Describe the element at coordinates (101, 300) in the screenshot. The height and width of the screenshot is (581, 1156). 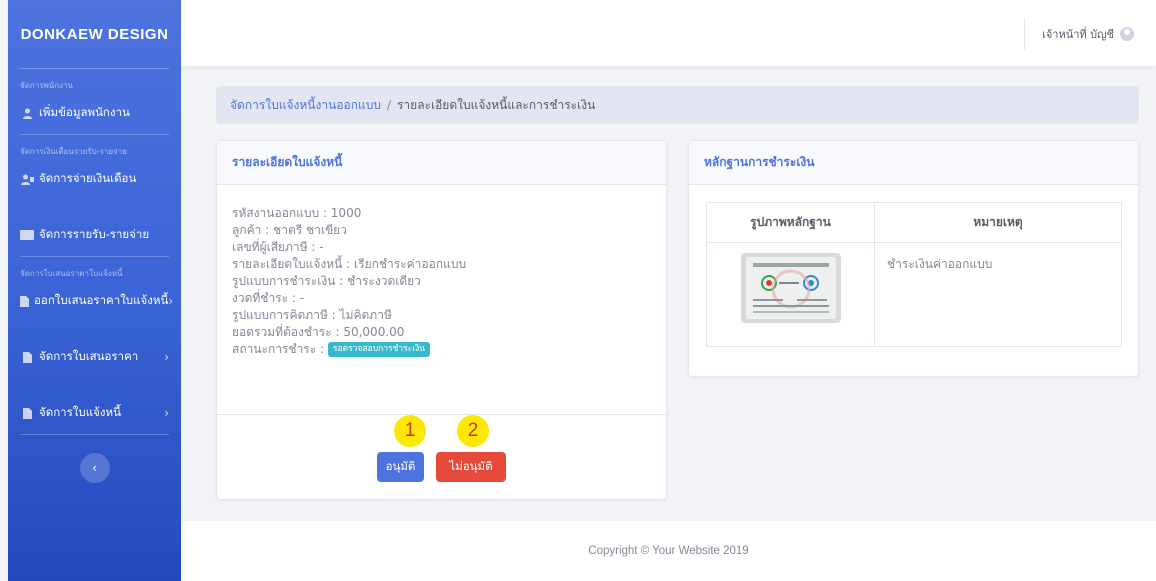
I see `sidebar-item-label: ออกใบเสนอราคาใบแจ้งหนี้` at that location.